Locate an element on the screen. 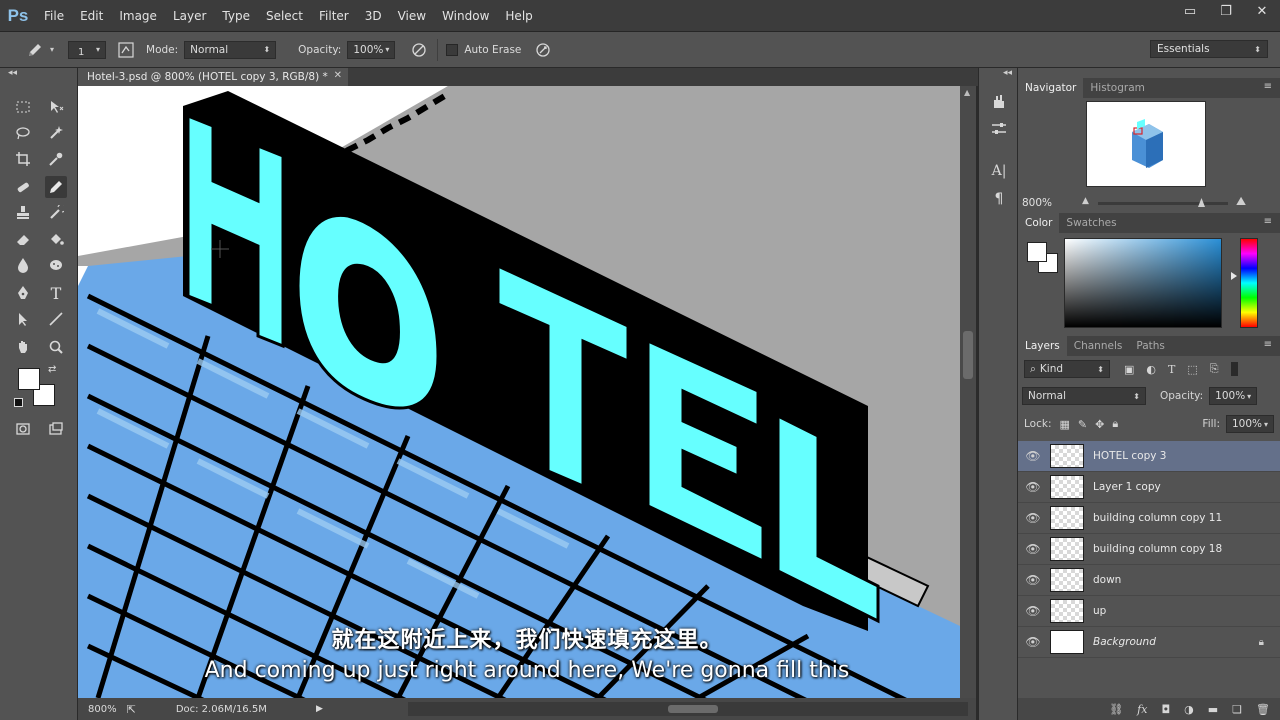 The height and width of the screenshot is (720, 1280). eyedropper-tool-icon is located at coordinates (56, 159).